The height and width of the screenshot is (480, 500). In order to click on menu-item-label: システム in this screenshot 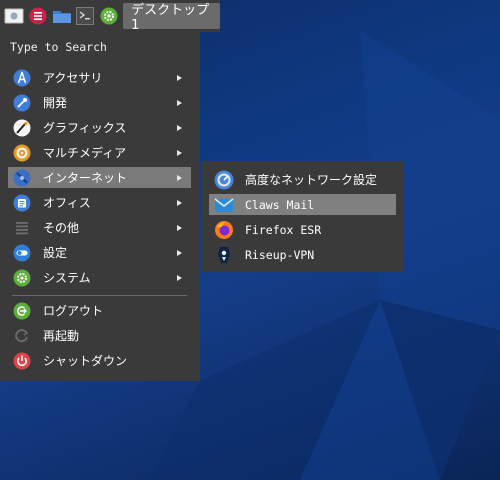, I will do `click(67, 278)`.